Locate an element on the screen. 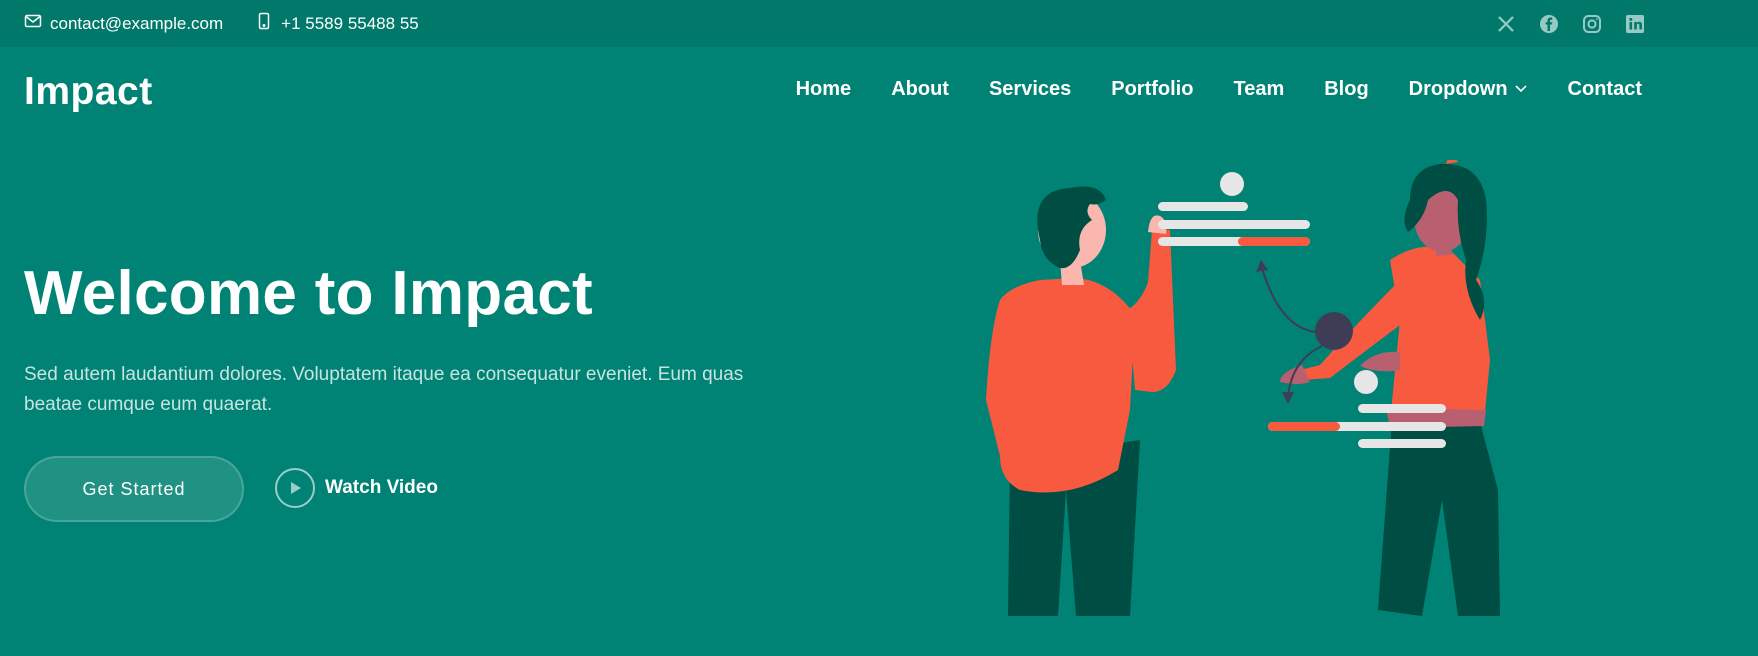  chevron-down-icon is located at coordinates (1521, 89).